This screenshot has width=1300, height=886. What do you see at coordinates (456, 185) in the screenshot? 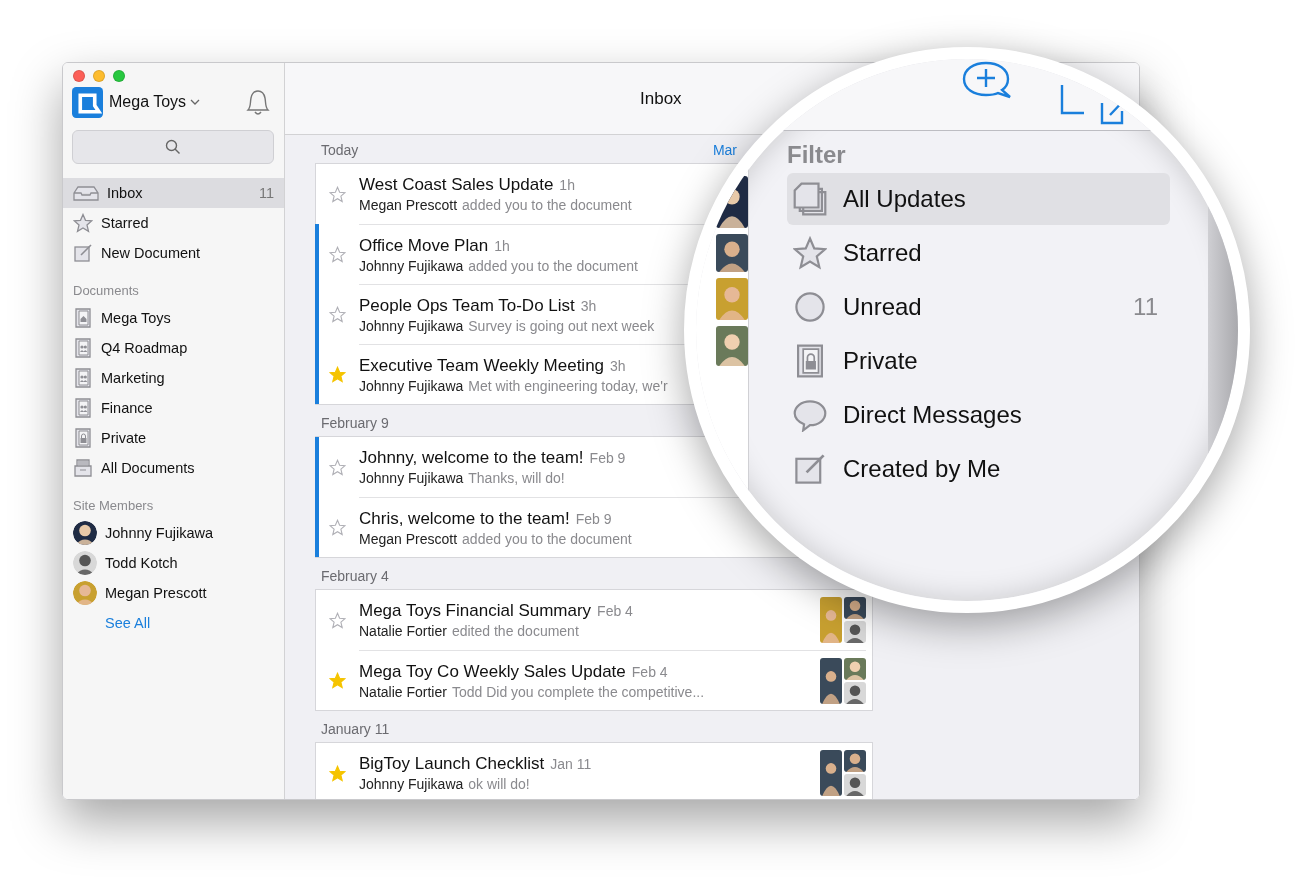
I see `update-title: West Coast Sales Update` at bounding box center [456, 185].